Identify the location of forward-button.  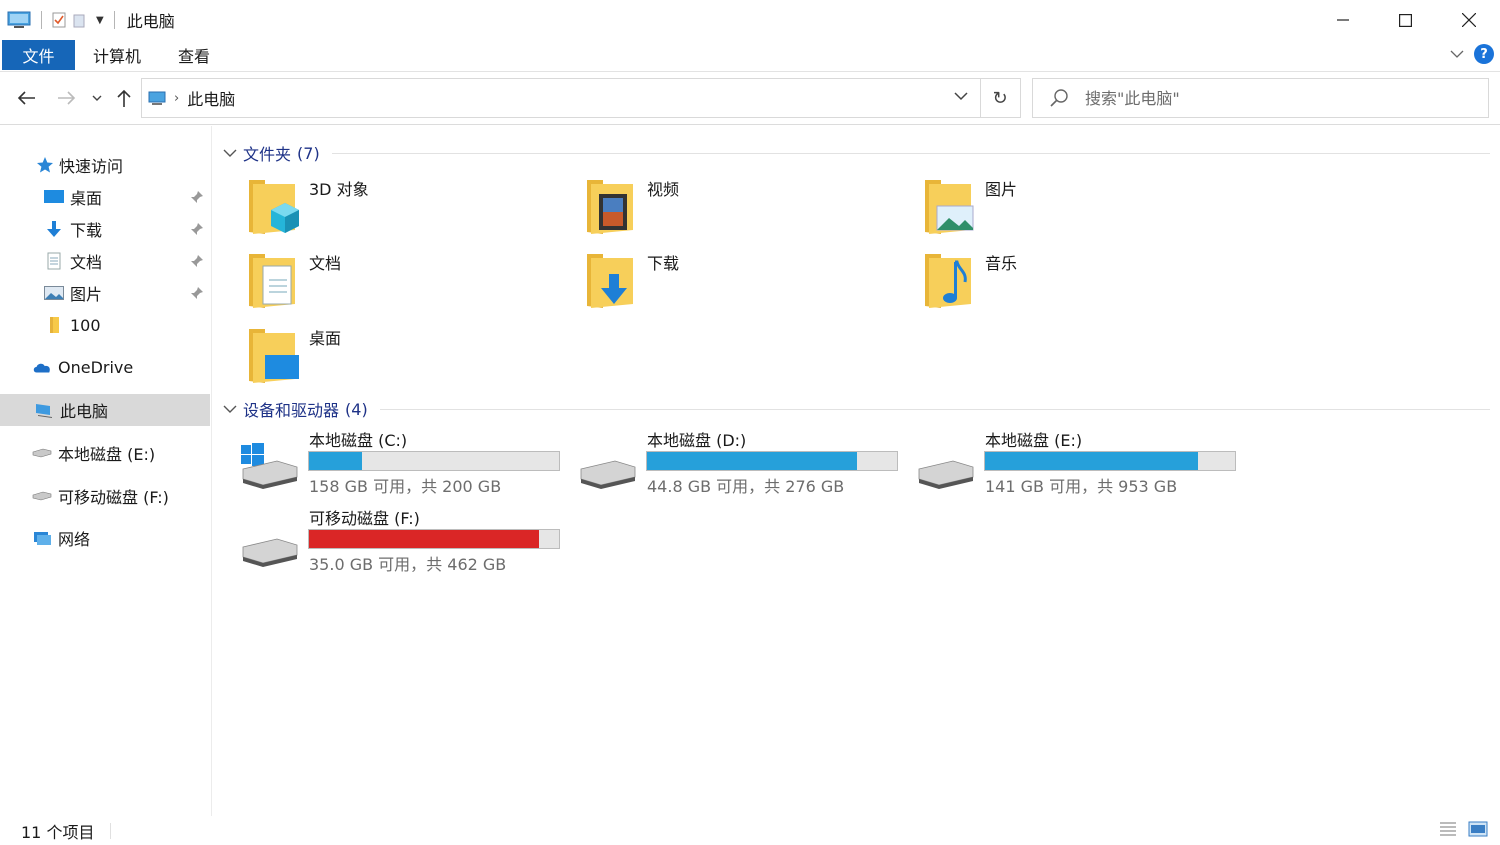
(67, 98).